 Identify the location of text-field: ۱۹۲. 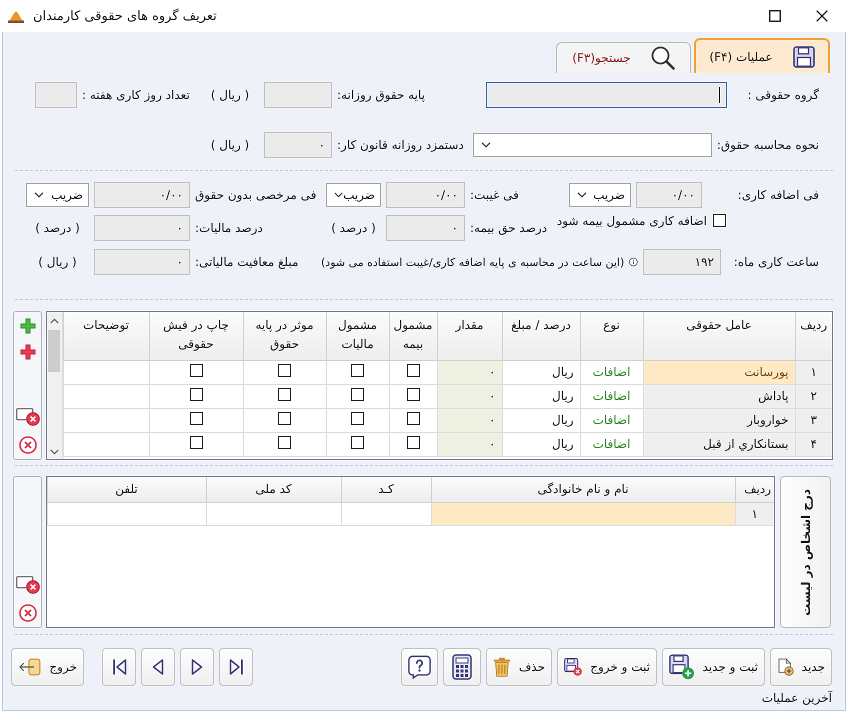
(682, 262).